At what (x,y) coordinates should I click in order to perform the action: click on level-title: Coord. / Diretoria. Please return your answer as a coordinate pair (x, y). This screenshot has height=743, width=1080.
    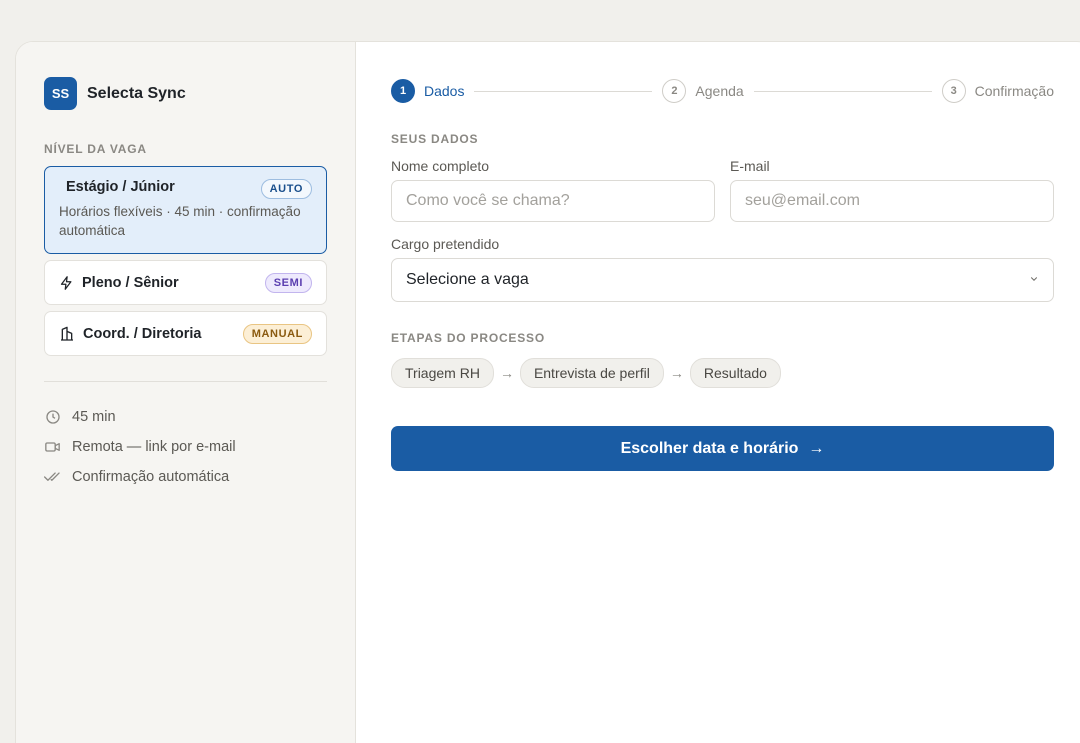
    Looking at the image, I should click on (142, 333).